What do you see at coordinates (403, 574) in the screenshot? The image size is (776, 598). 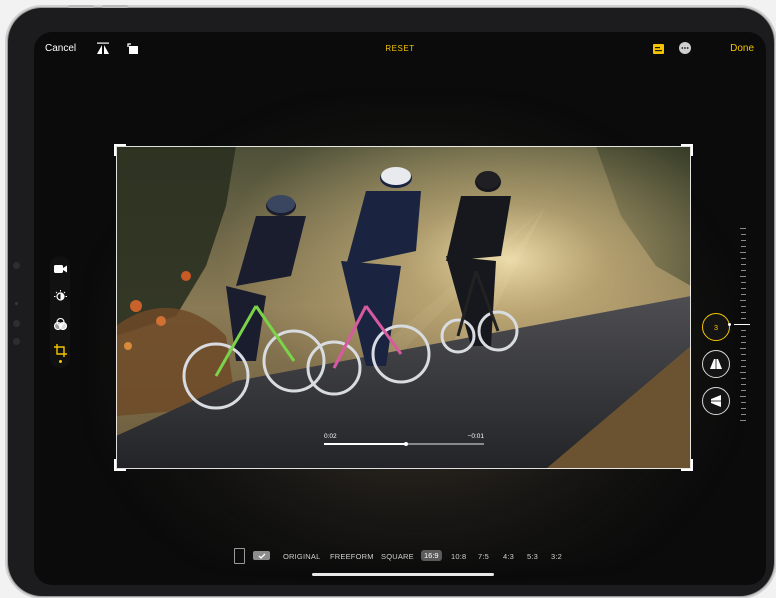 I see `home-indicator` at bounding box center [403, 574].